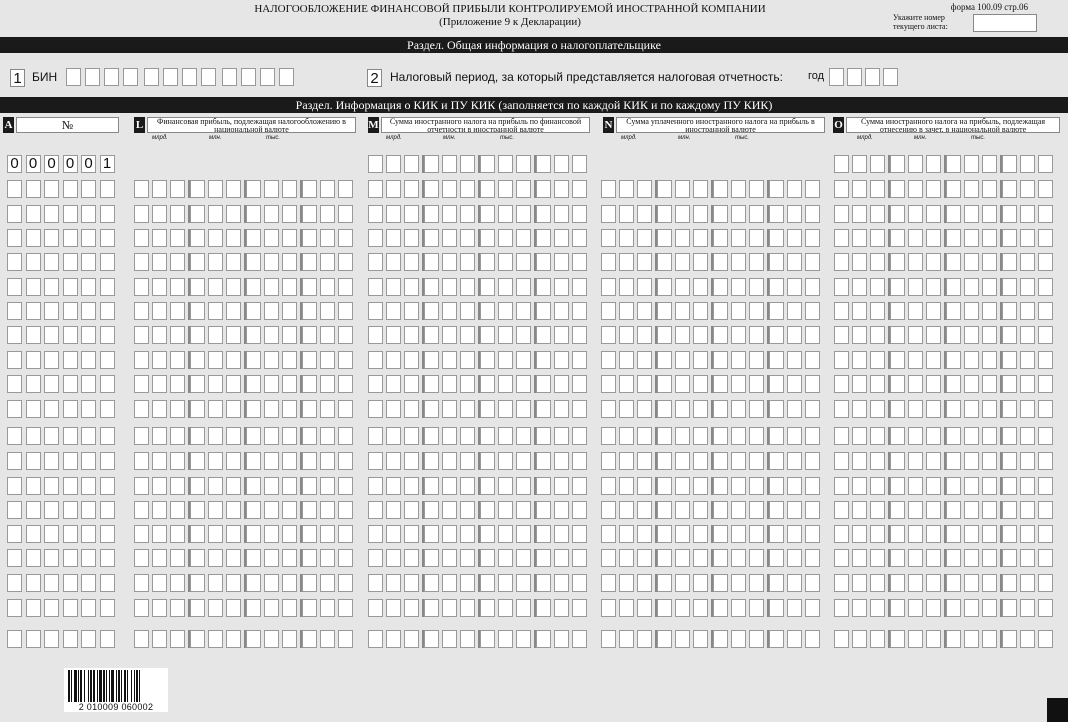 Image resolution: width=1068 pixels, height=722 pixels. I want to click on bin-digit-cell, so click(248, 77).